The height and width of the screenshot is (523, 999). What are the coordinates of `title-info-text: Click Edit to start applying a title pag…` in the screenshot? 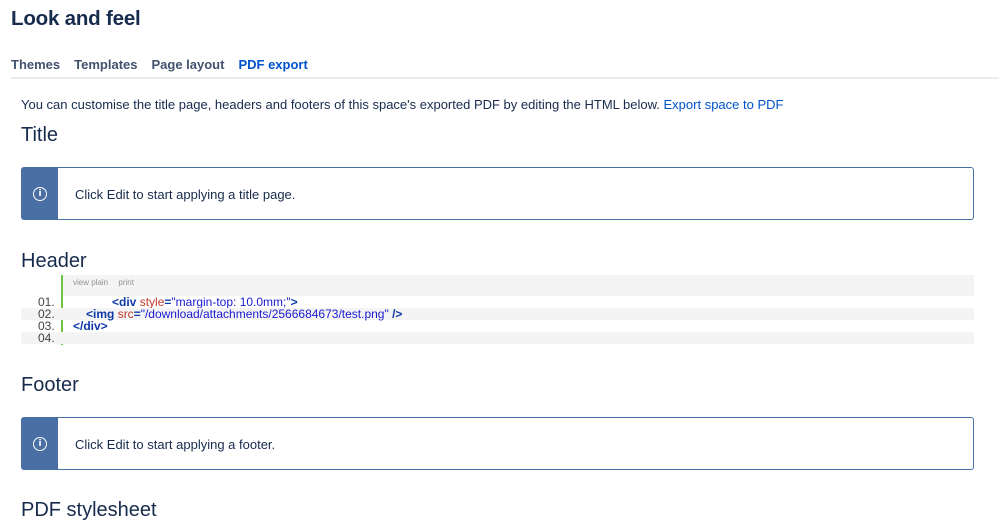 It's located at (185, 194).